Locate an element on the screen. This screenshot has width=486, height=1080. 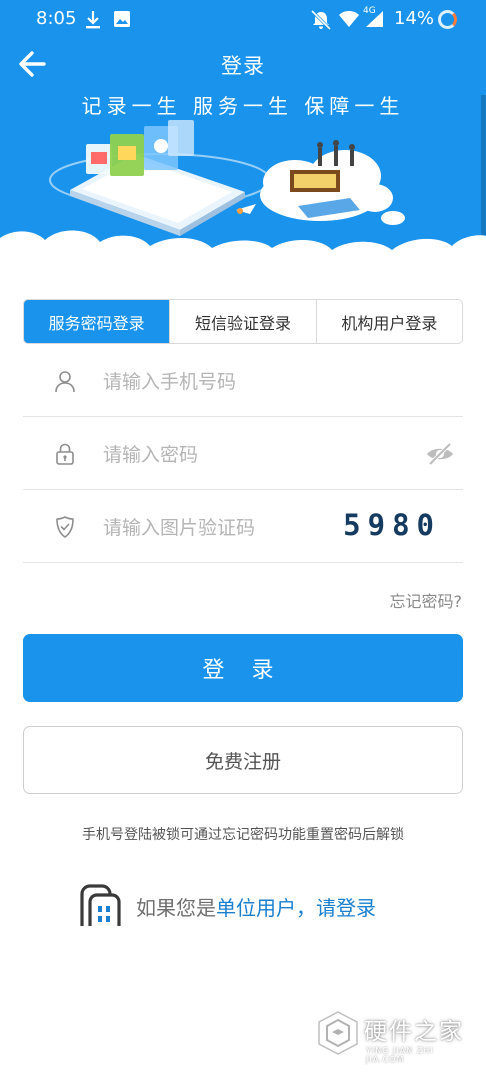
watermark-title: 硬件之家 is located at coordinates (414, 1032).